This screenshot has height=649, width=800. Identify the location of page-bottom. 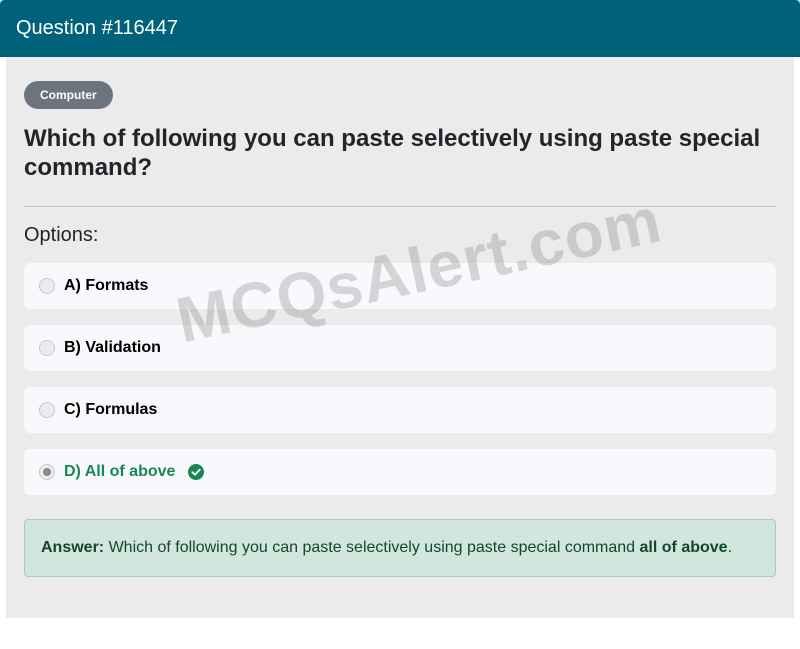
(400, 633).